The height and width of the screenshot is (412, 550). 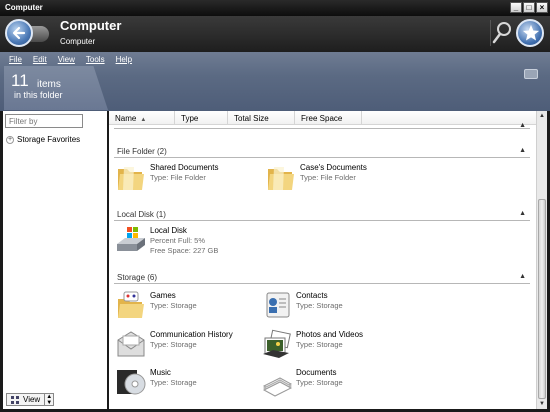 What do you see at coordinates (191, 334) in the screenshot?
I see `item-name: Communication History` at bounding box center [191, 334].